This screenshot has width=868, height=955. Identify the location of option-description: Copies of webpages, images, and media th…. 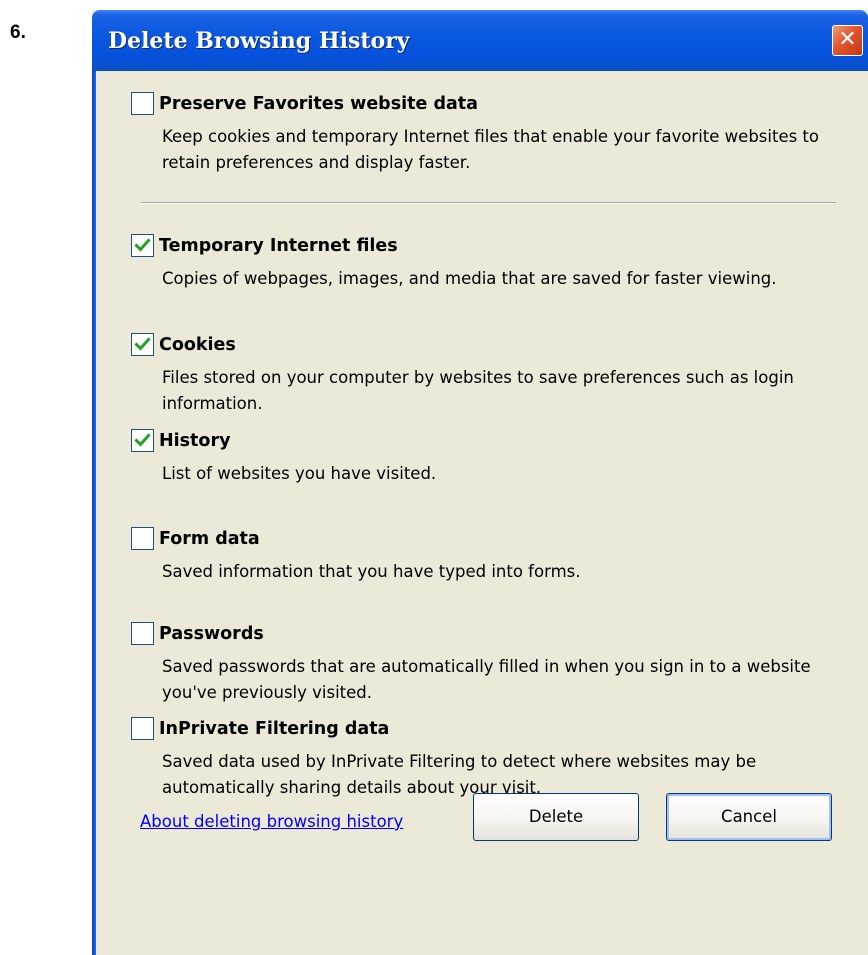
(469, 278).